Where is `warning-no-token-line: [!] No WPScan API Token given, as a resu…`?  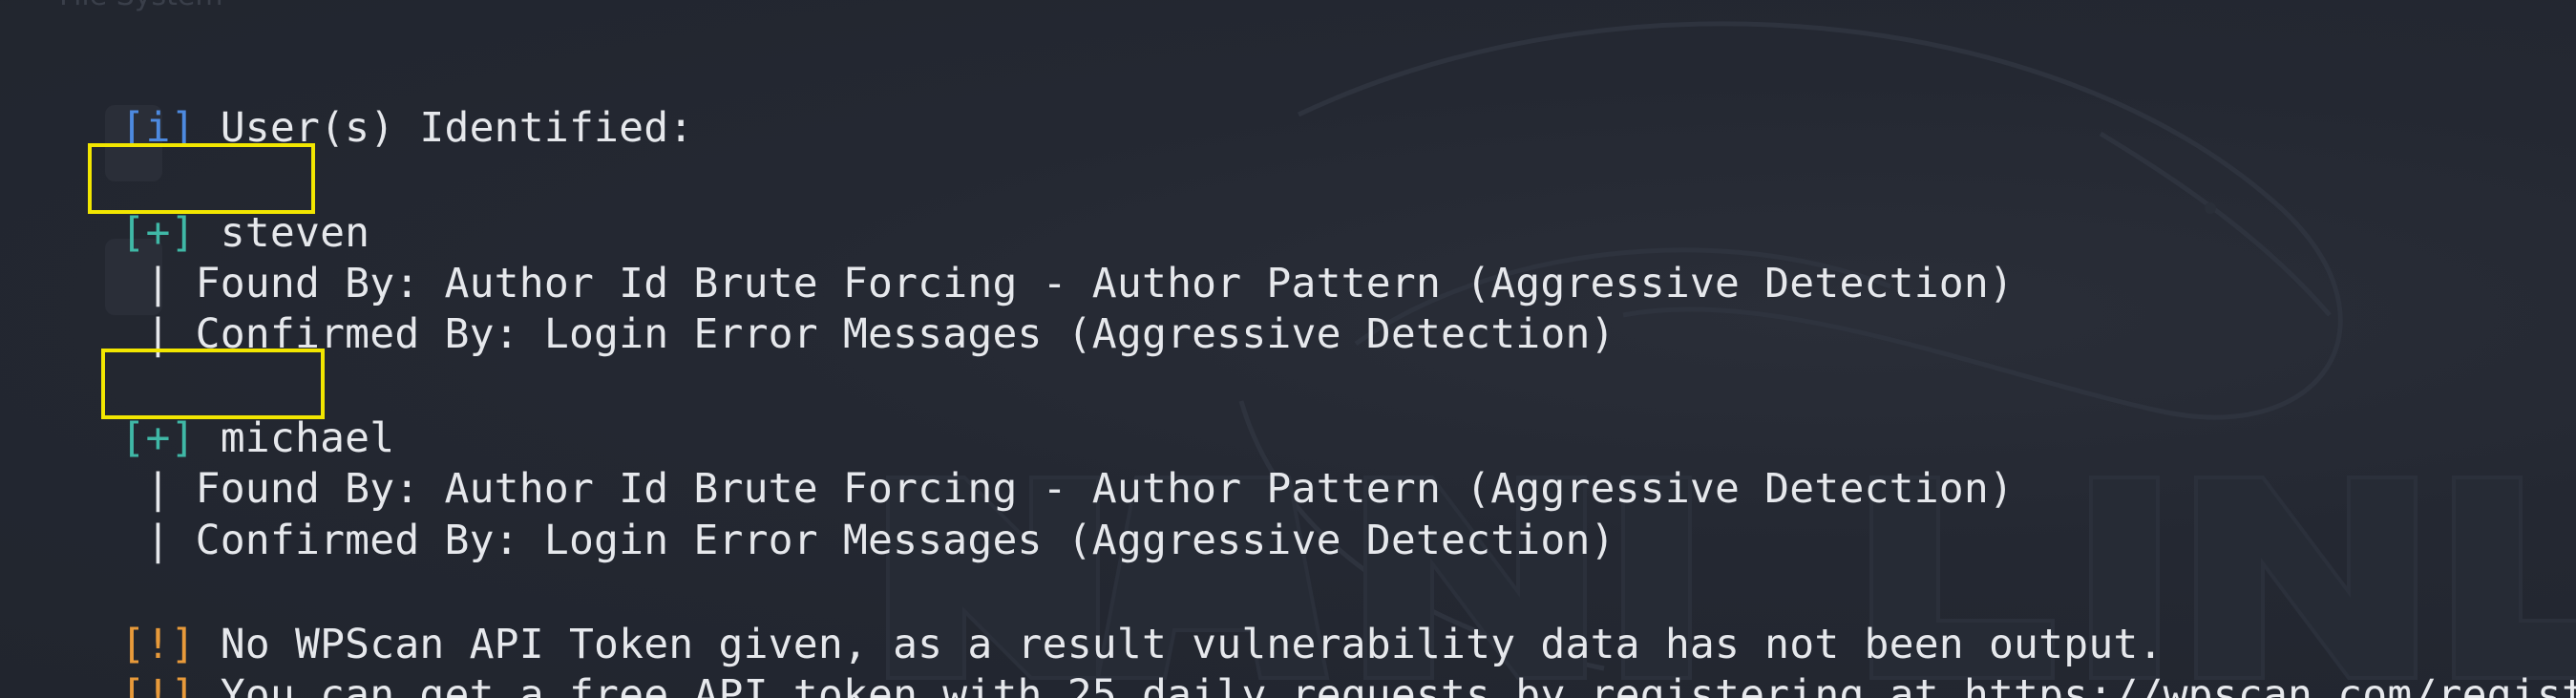
warning-no-token-line: [!] No WPScan API Token given, as a resu… is located at coordinates (1092, 617).